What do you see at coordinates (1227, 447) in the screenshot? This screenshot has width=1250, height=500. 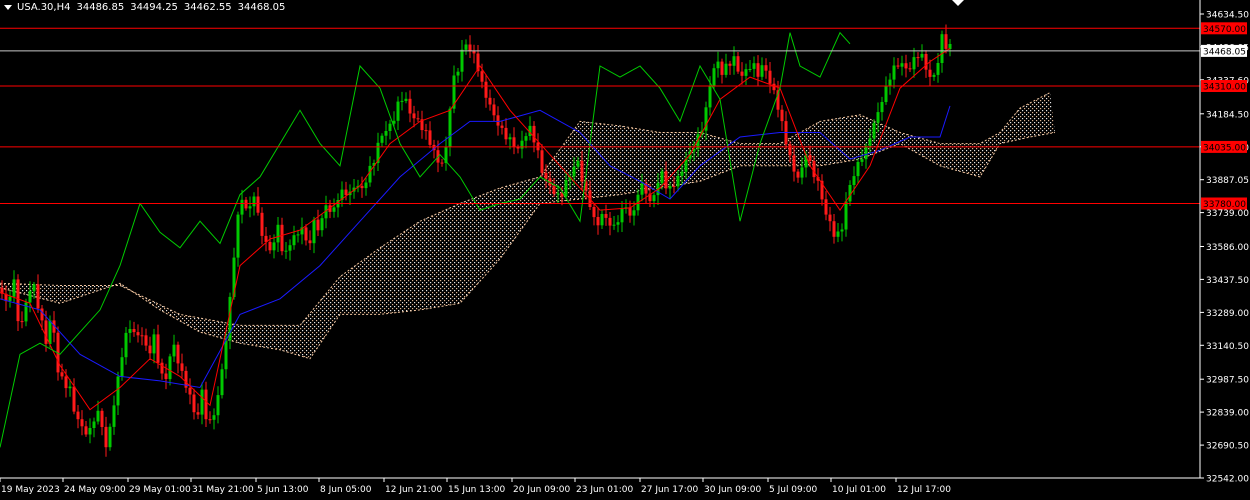 I see `price-tick-label: 32690.50` at bounding box center [1227, 447].